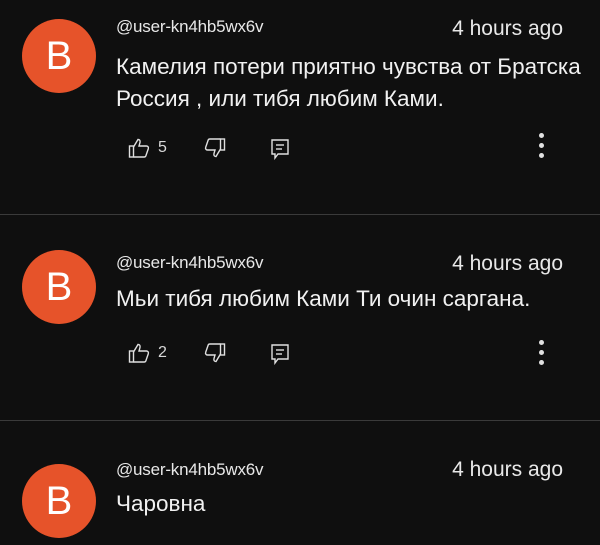 Image resolution: width=600 pixels, height=545 pixels. I want to click on comment-text: Мьи тибя любим Ками Ти очин саргана., so click(323, 298).